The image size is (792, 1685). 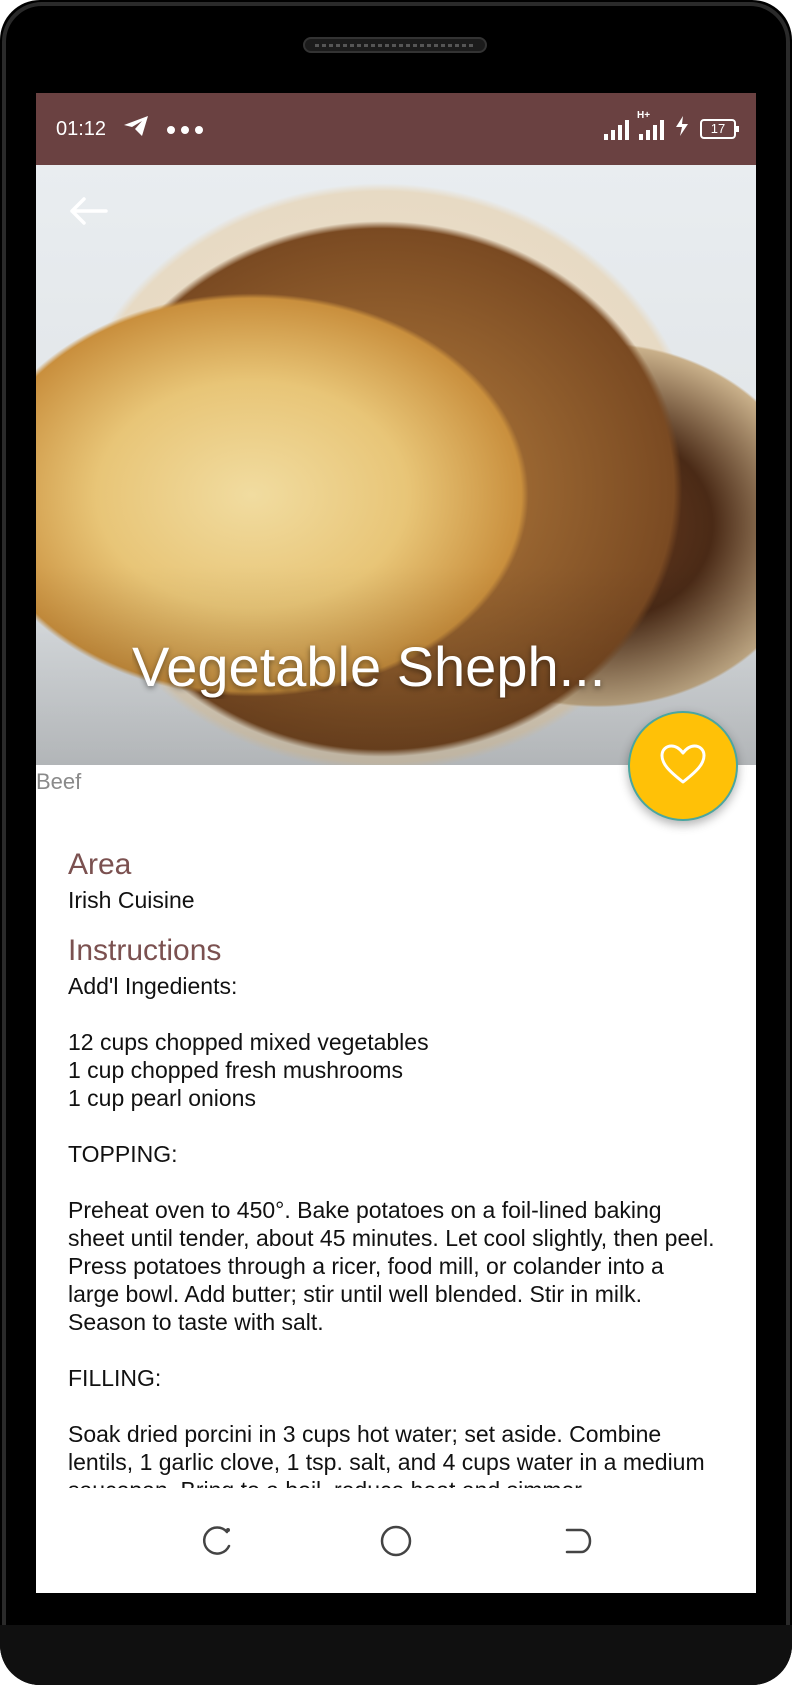 What do you see at coordinates (136, 129) in the screenshot?
I see `telegram-icon` at bounding box center [136, 129].